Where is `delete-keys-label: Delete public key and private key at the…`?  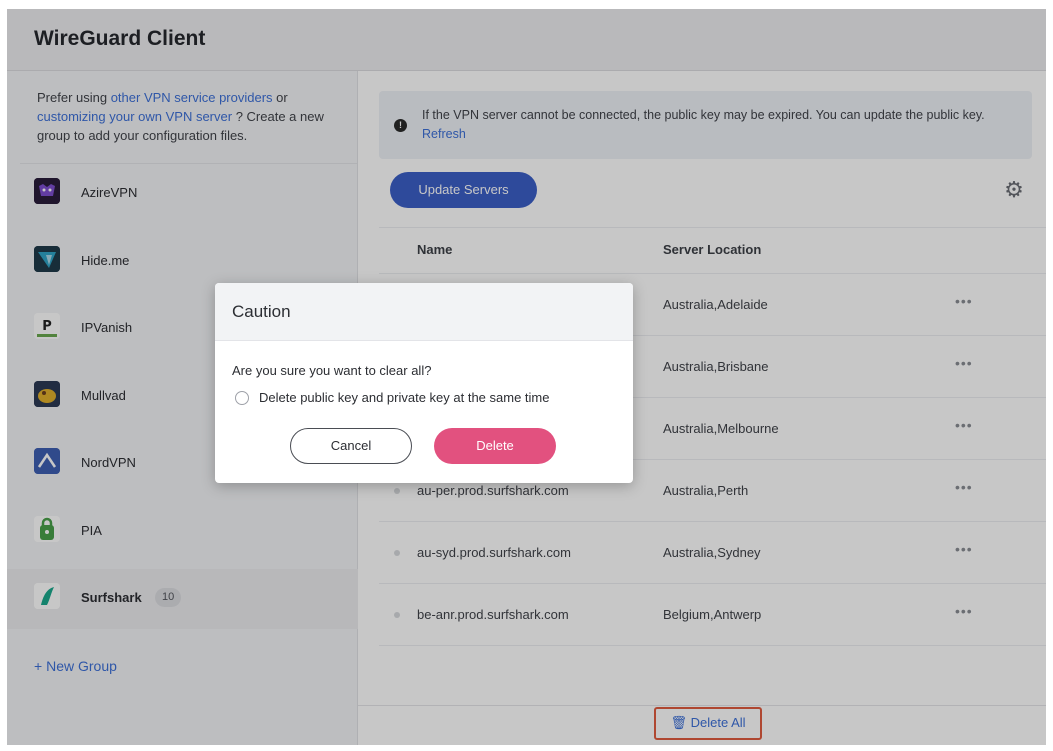 delete-keys-label: Delete public key and private key at the… is located at coordinates (404, 397).